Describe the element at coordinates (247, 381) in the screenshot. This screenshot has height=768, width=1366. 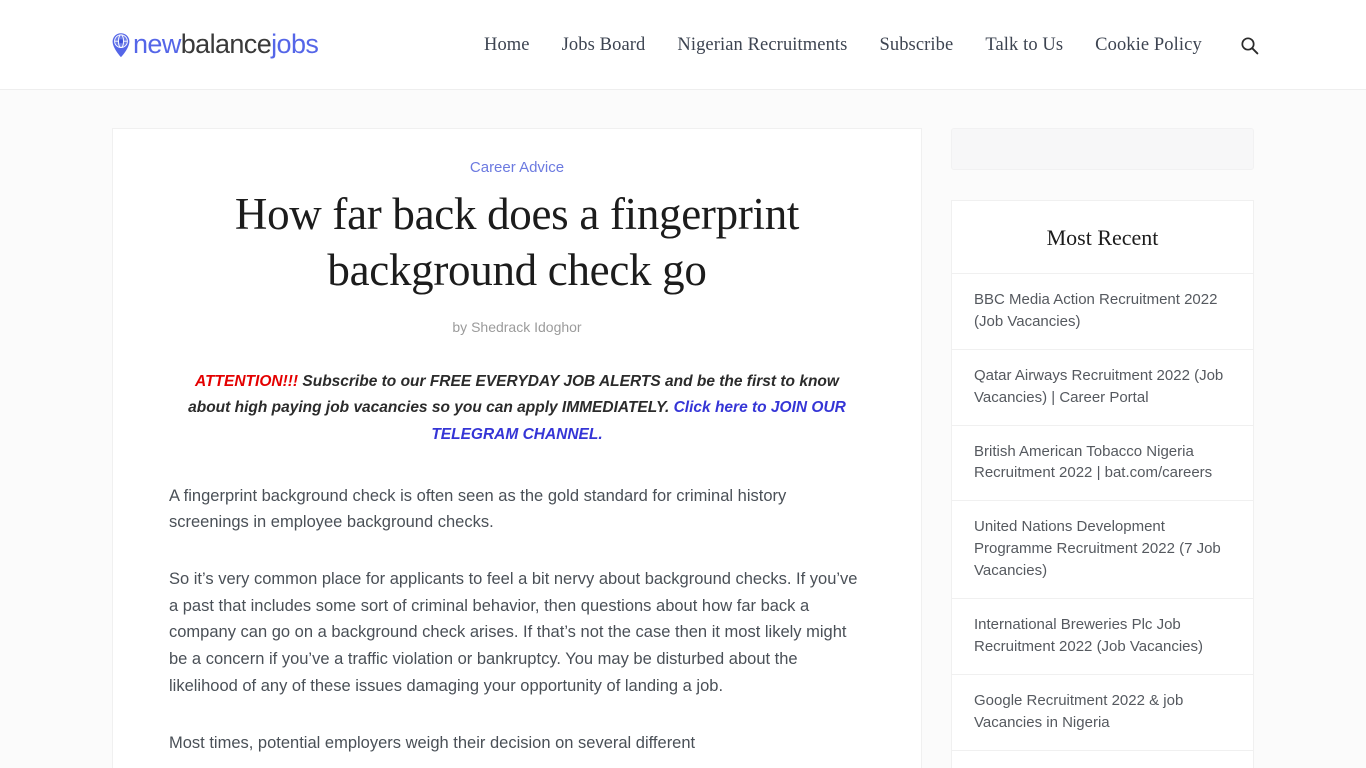
I see `attention-shout: ATTENTION!!!` at that location.